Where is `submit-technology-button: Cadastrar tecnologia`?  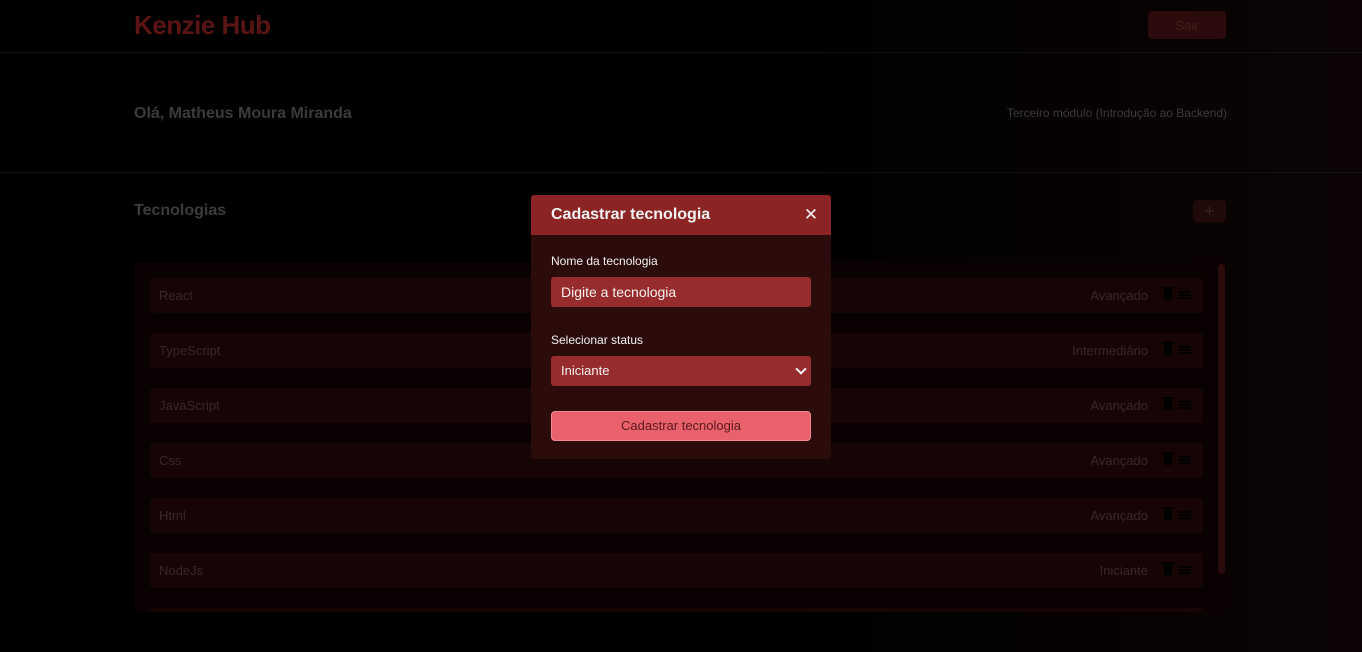
submit-technology-button: Cadastrar tecnologia is located at coordinates (681, 426).